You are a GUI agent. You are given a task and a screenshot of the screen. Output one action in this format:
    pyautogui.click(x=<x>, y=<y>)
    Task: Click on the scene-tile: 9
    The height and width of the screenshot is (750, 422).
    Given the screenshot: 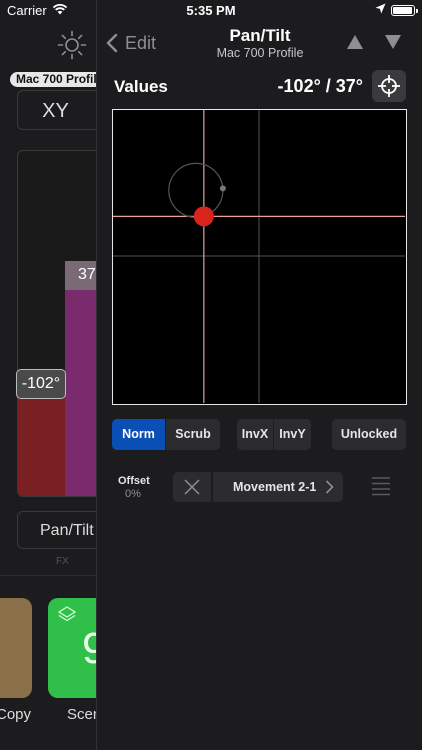 What is the action you would take?
    pyautogui.click(x=72, y=648)
    